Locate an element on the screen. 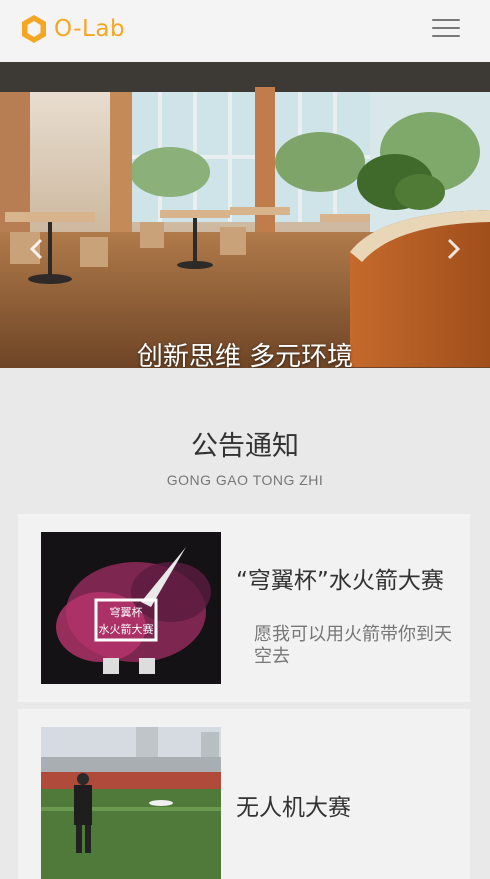 This screenshot has height=879, width=490. top-nav-bar: O-Lab is located at coordinates (245, 31).